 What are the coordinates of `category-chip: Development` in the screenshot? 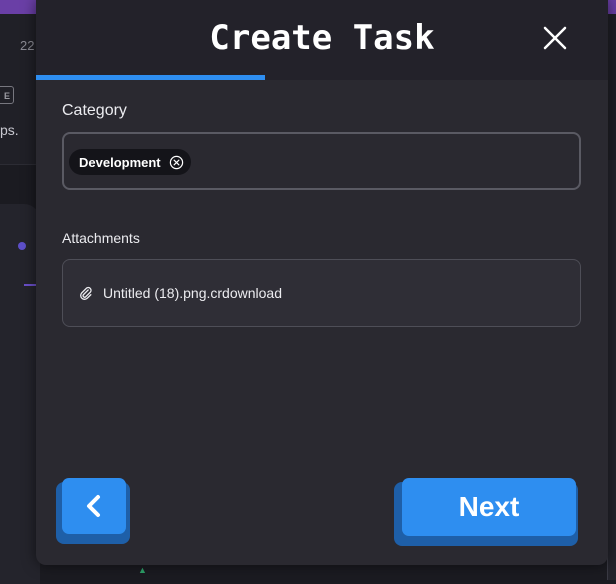 It's located at (130, 162).